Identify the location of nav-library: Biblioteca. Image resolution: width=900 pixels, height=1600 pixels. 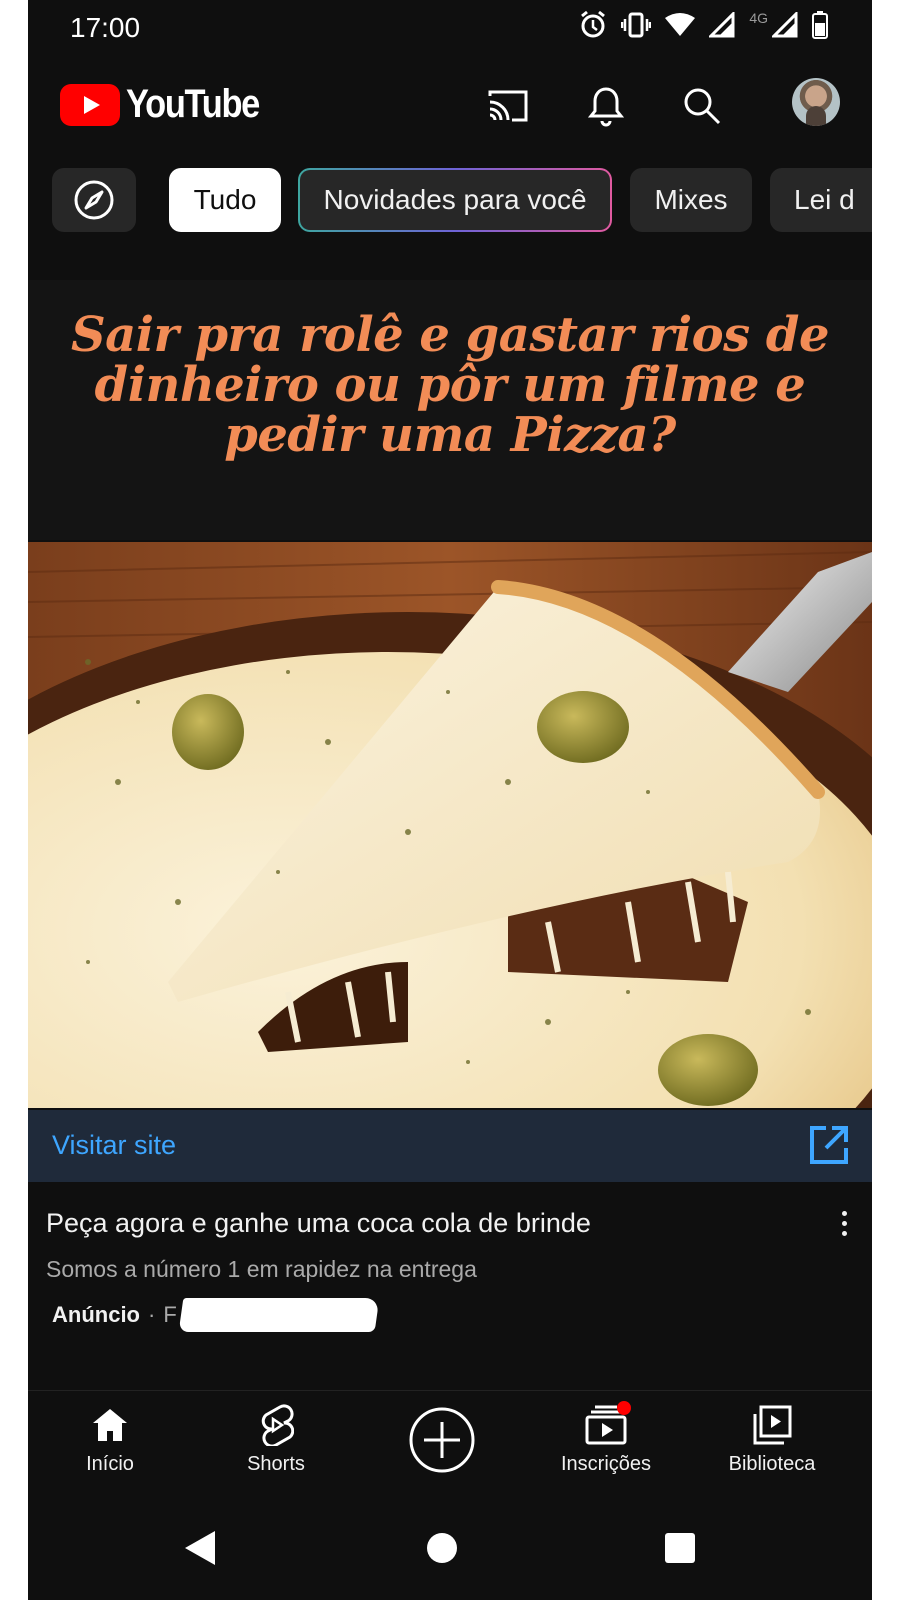
(772, 1438).